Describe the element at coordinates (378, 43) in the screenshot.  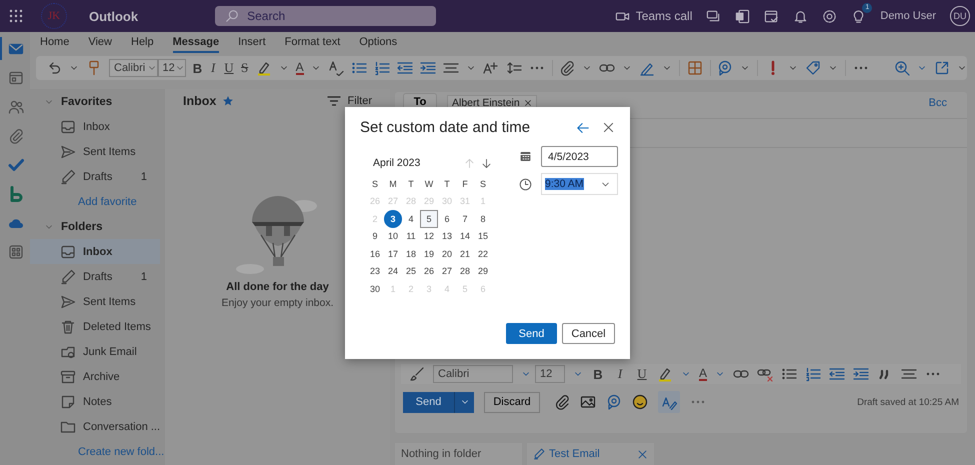
I see `ribbon-tab: Options` at that location.